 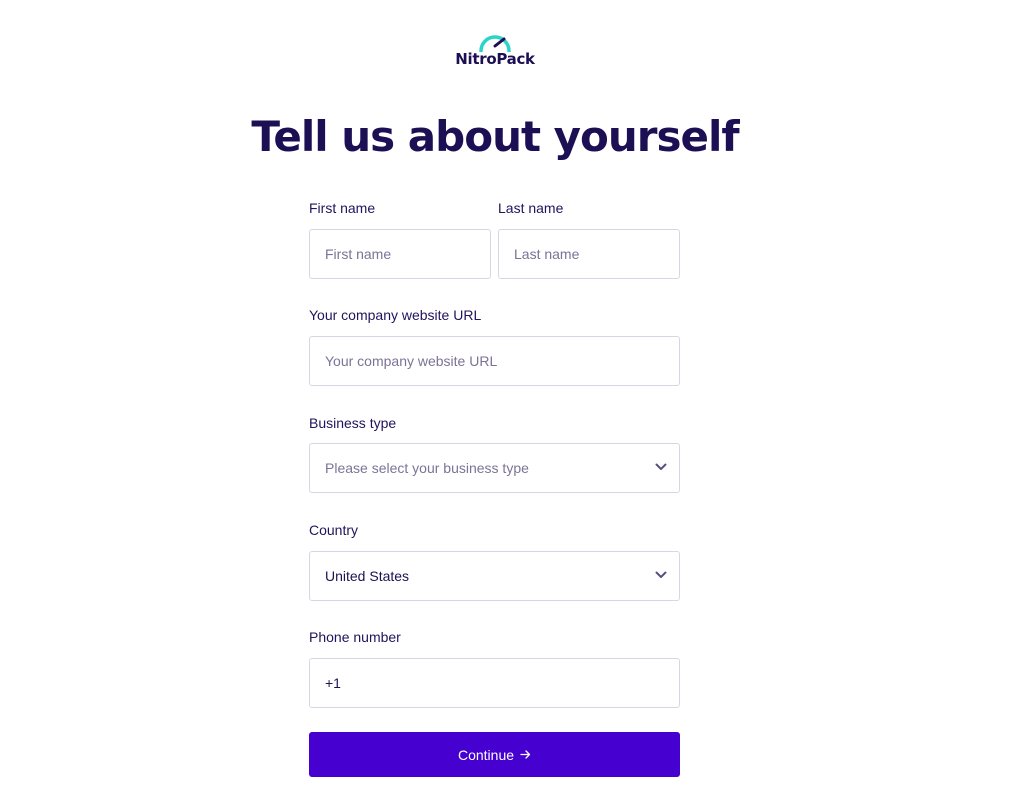 I want to click on nitropack-logo: NitroPack, so click(x=495, y=50).